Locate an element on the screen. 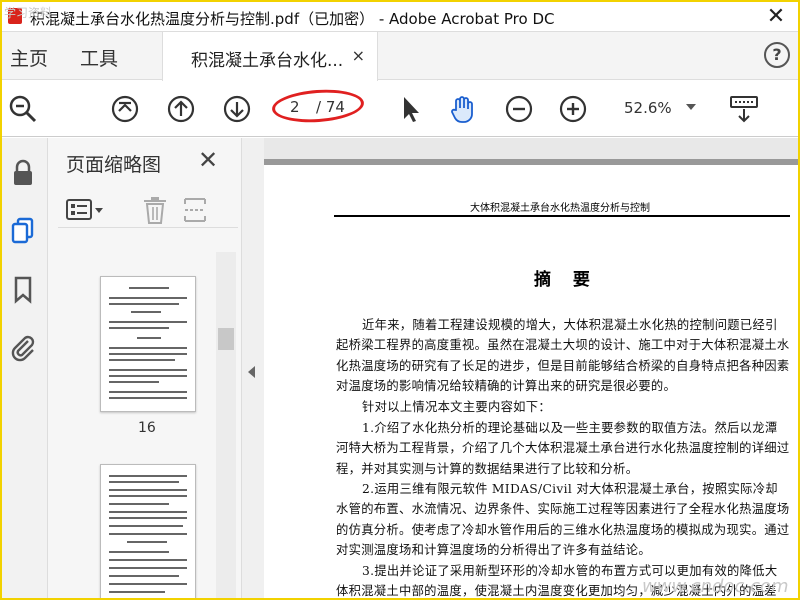 This screenshot has height=600, width=800. menu-bar: 主页 工具 is located at coordinates (400, 56).